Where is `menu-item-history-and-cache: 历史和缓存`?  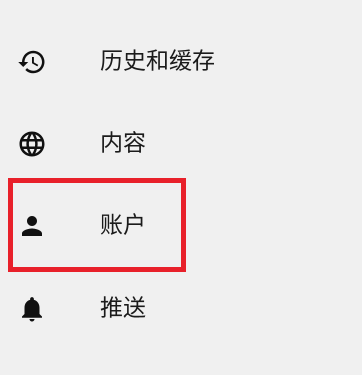 menu-item-history-and-cache: 历史和缓存 is located at coordinates (181, 62).